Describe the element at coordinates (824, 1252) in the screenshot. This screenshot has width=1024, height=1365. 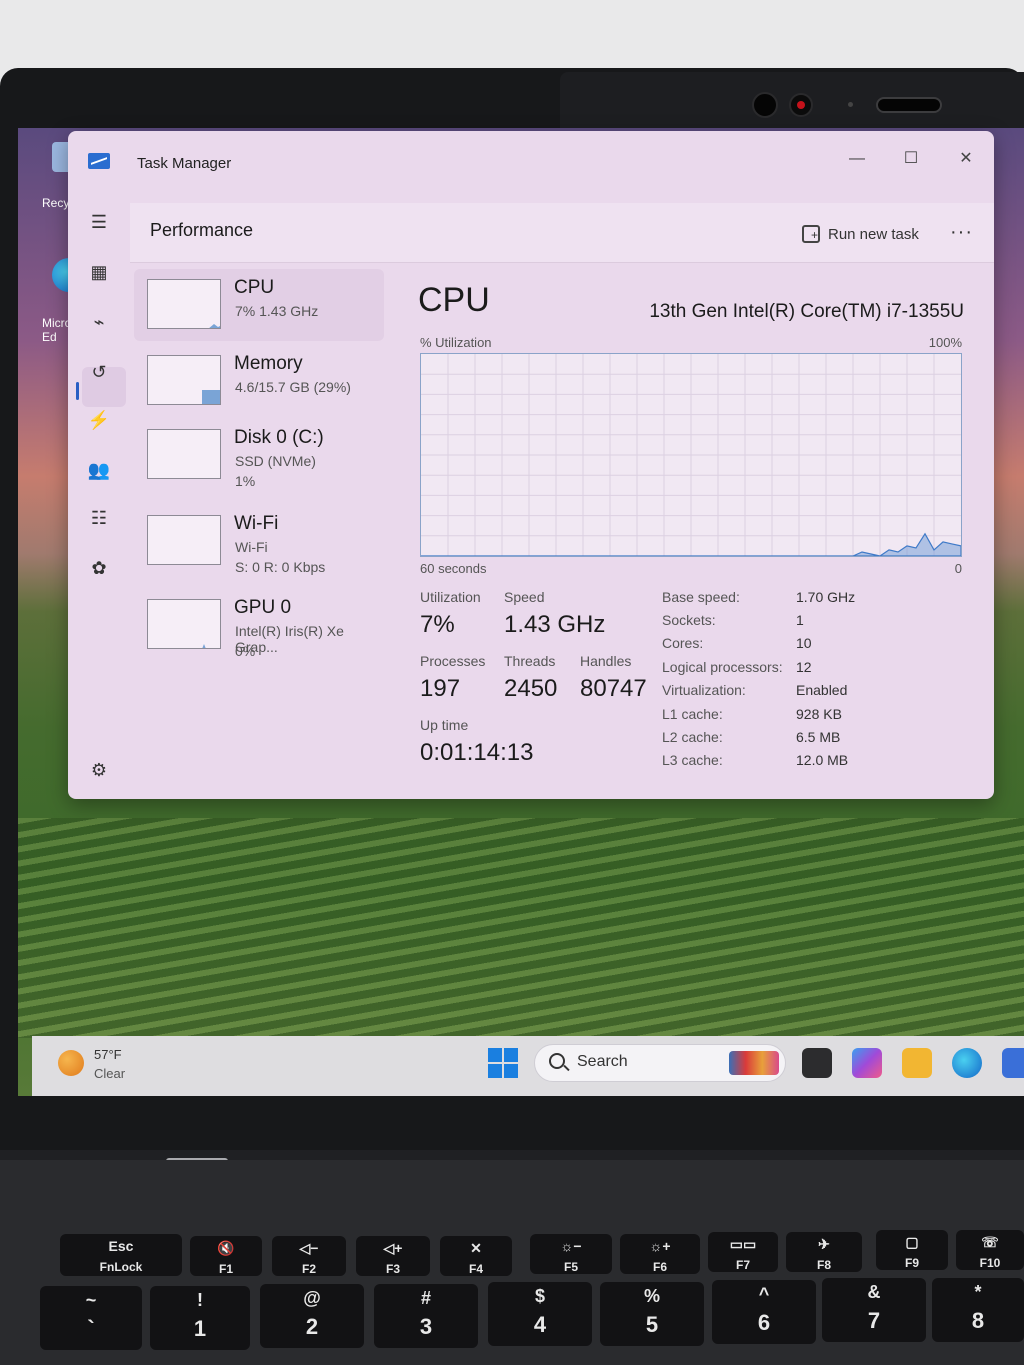
I see `key-f8: ✈ F8` at that location.